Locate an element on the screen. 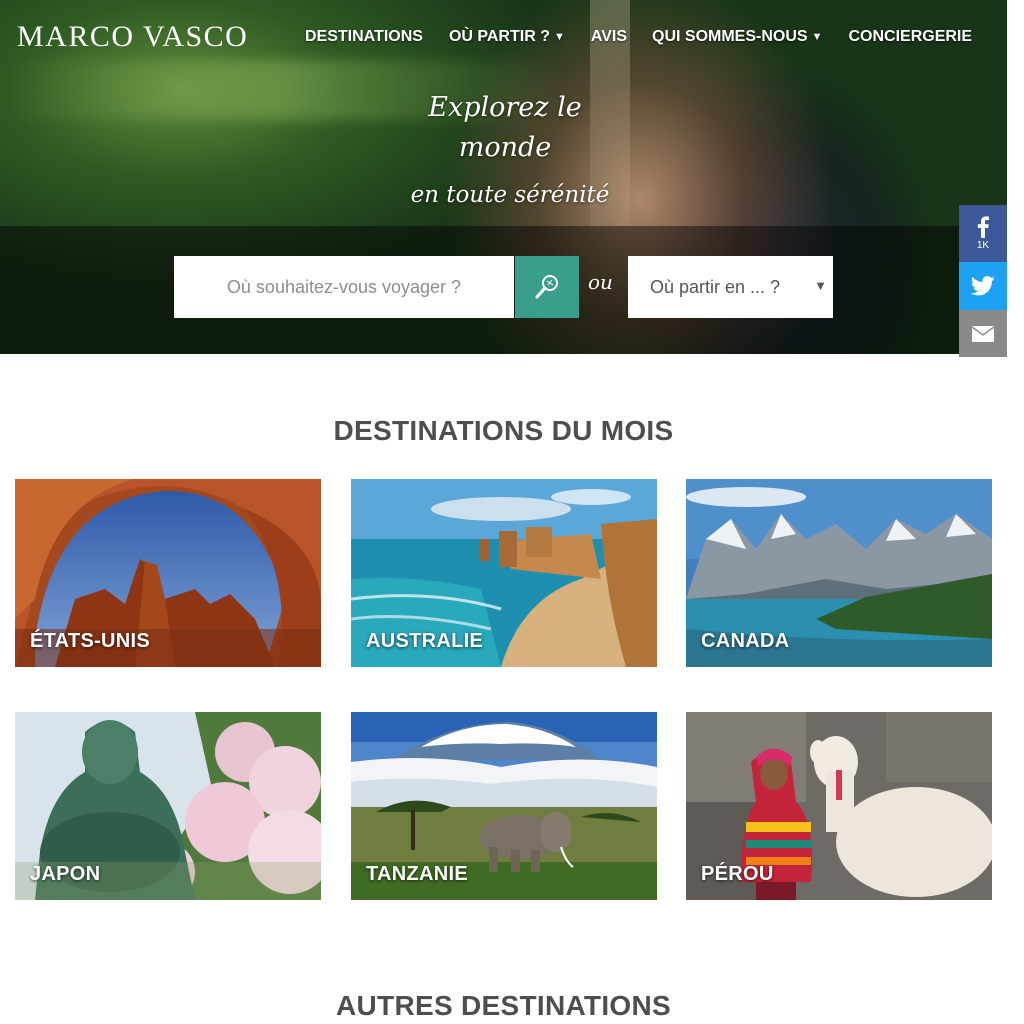  nav-item-label: AVIS is located at coordinates (609, 36).